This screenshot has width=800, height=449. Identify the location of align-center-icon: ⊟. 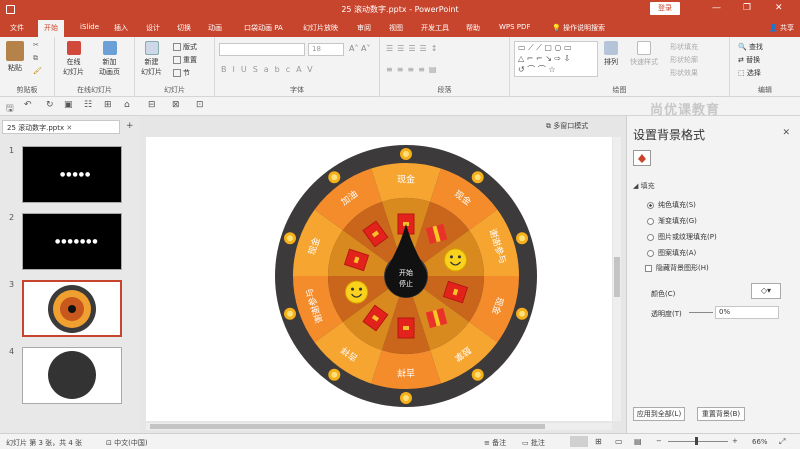
(152, 105).